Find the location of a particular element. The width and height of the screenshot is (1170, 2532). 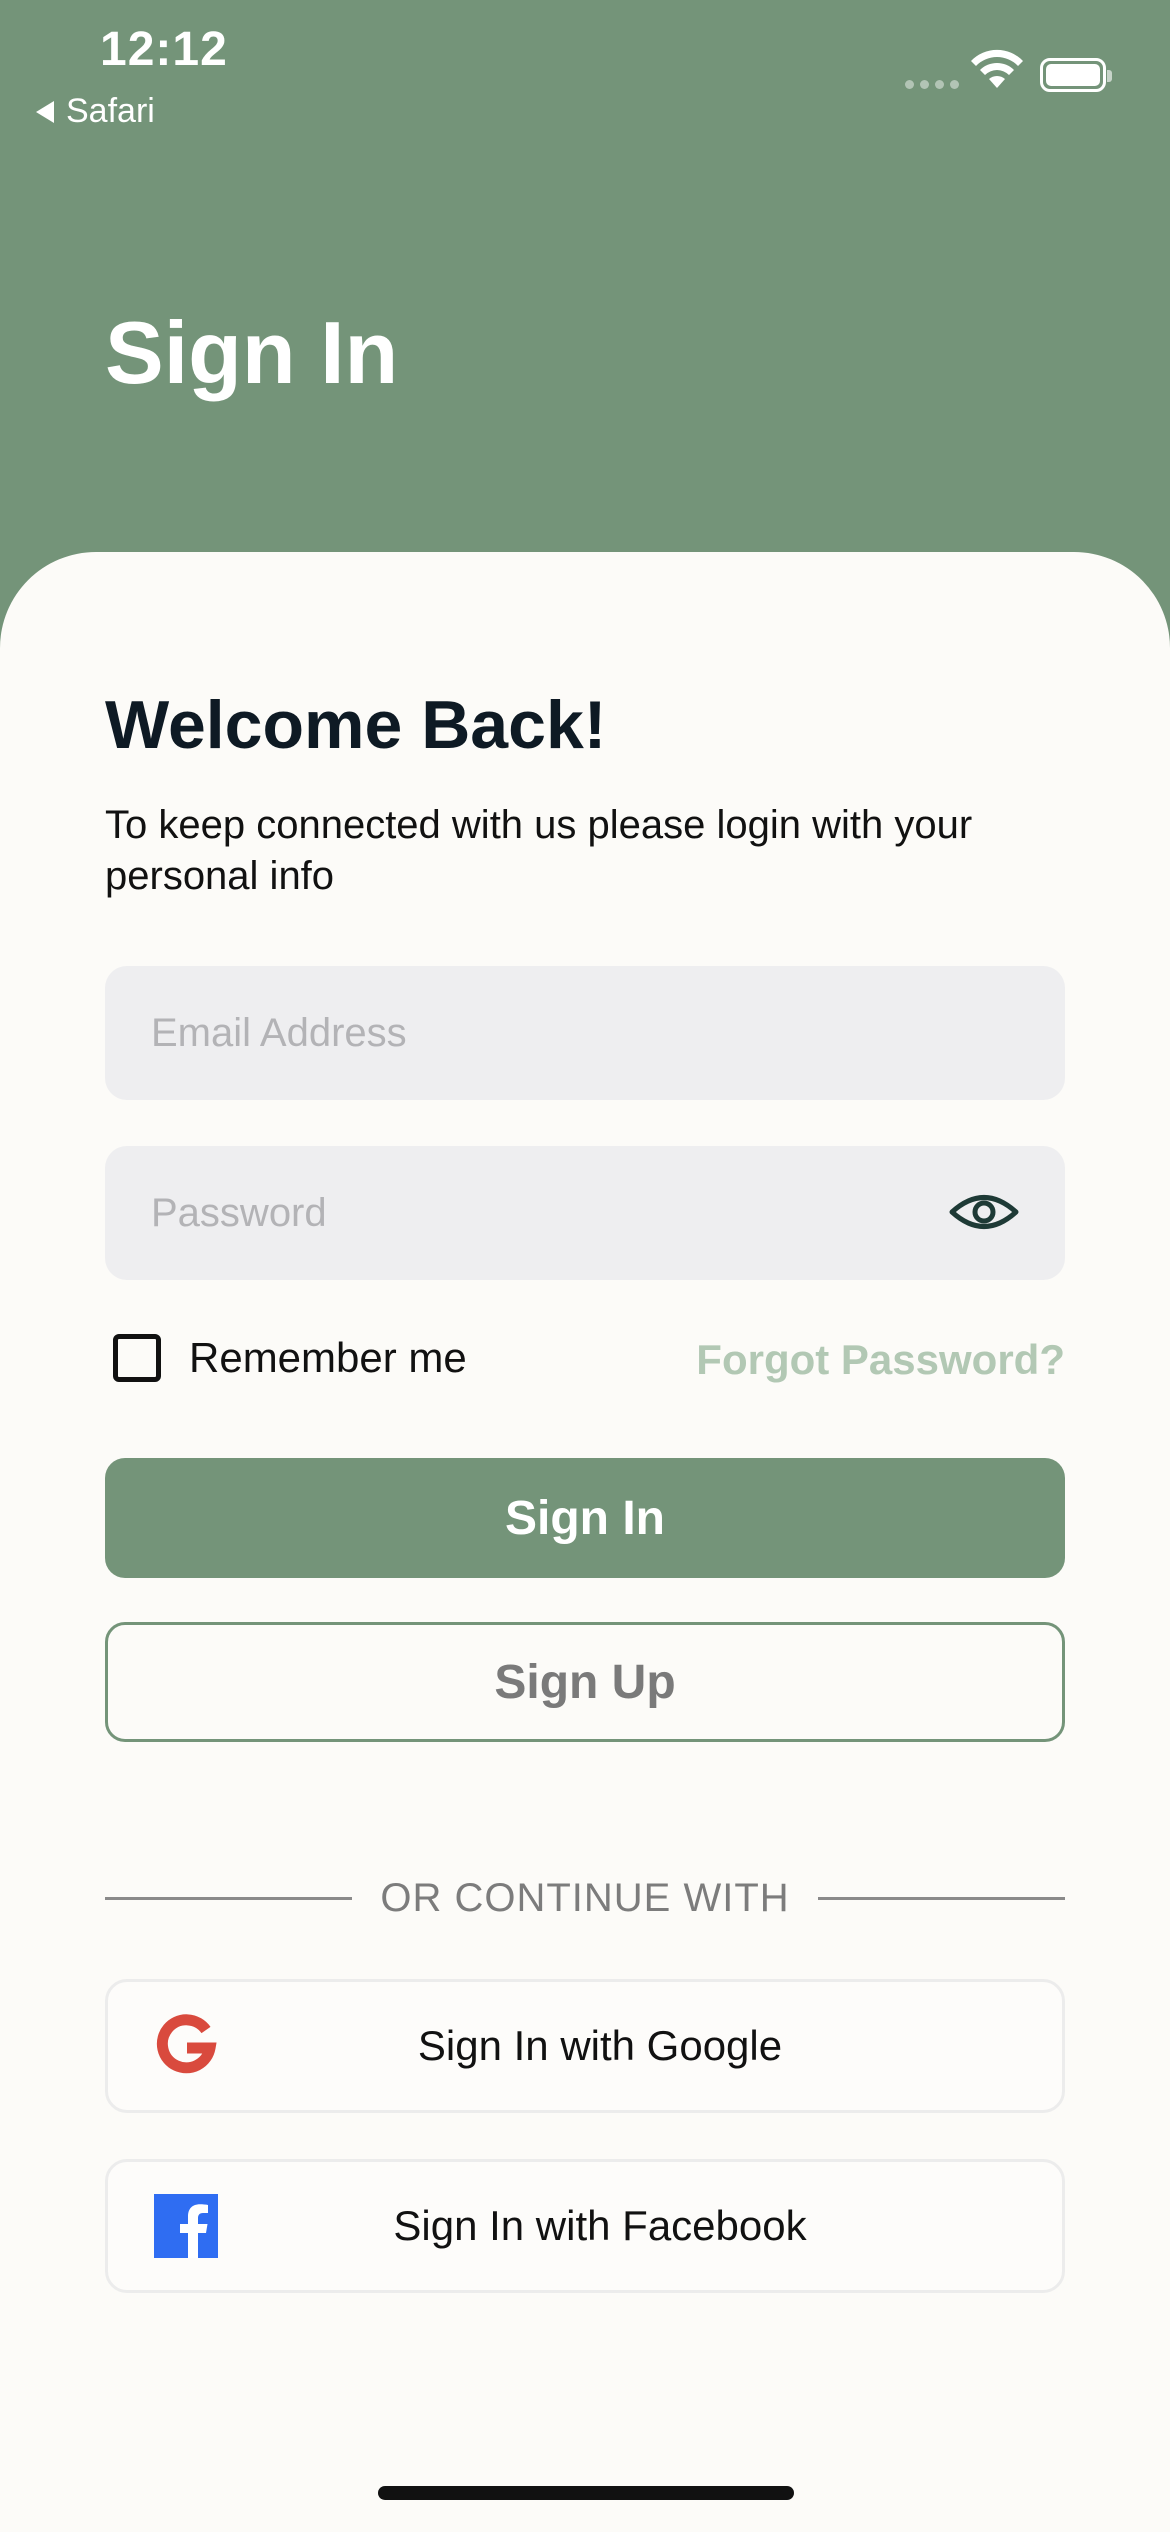

password-field-container is located at coordinates (585, 1213).